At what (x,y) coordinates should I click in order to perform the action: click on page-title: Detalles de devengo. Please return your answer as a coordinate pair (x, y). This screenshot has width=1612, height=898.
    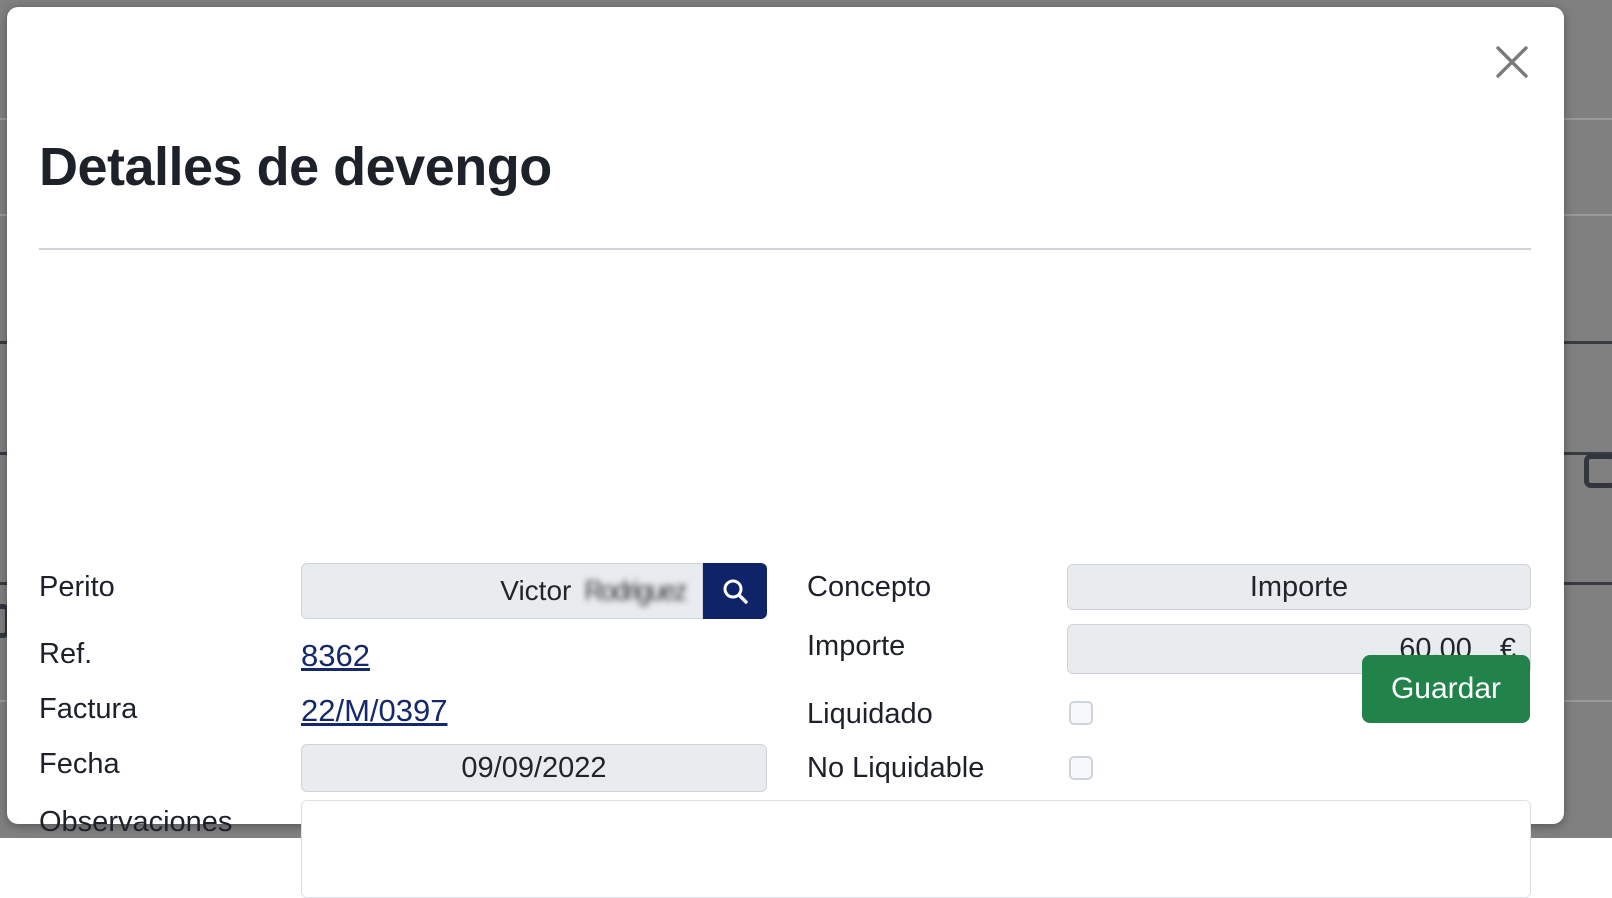
    Looking at the image, I should click on (295, 167).